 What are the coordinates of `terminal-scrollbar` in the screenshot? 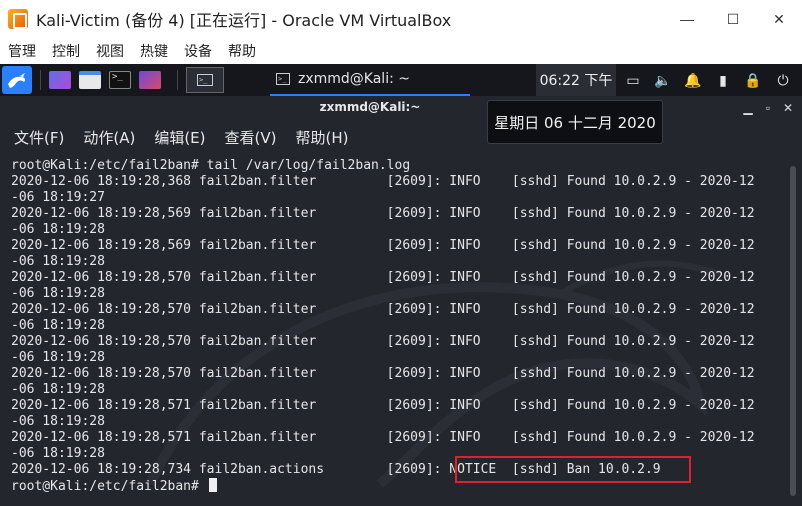 It's located at (793, 331).